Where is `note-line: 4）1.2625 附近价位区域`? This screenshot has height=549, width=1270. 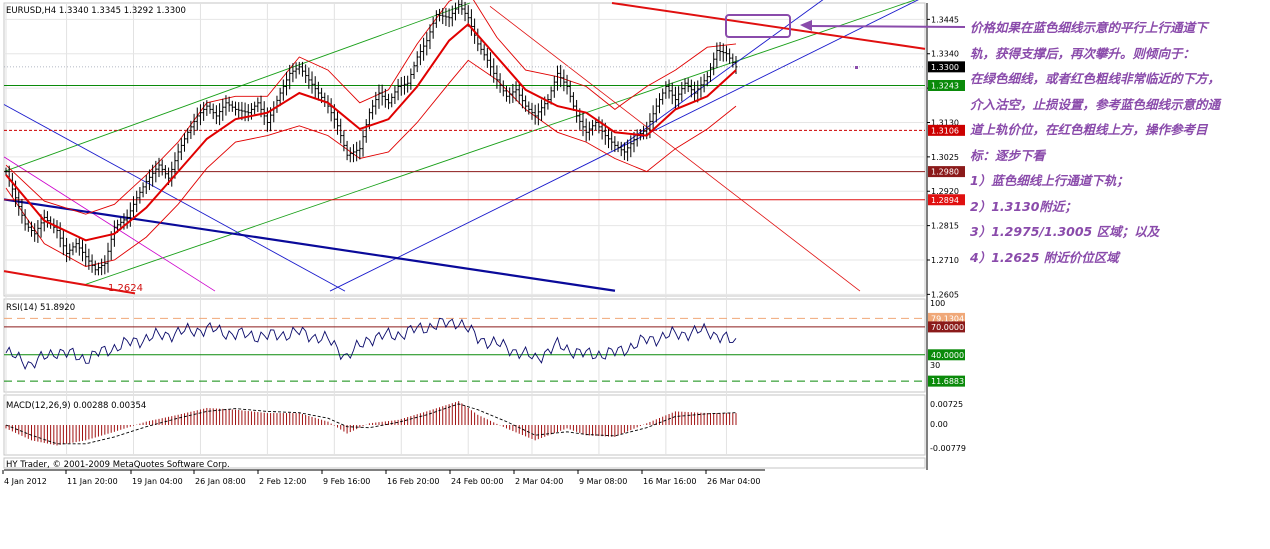
note-line: 4）1.2625 附近价位区域 is located at coordinates (1044, 257).